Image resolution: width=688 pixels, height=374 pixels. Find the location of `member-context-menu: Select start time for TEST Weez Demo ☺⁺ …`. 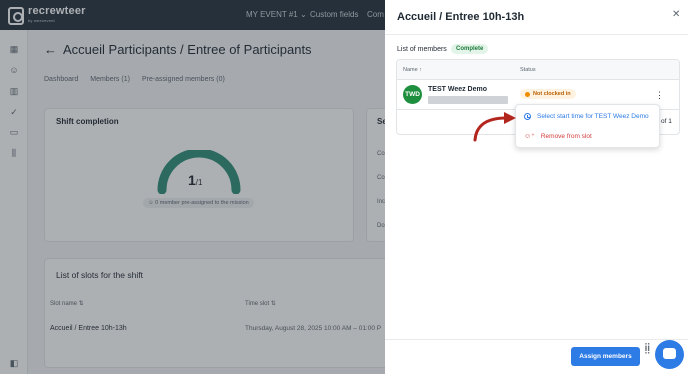

member-context-menu: Select start time for TEST Weez Demo ☺⁺ … is located at coordinates (587, 126).